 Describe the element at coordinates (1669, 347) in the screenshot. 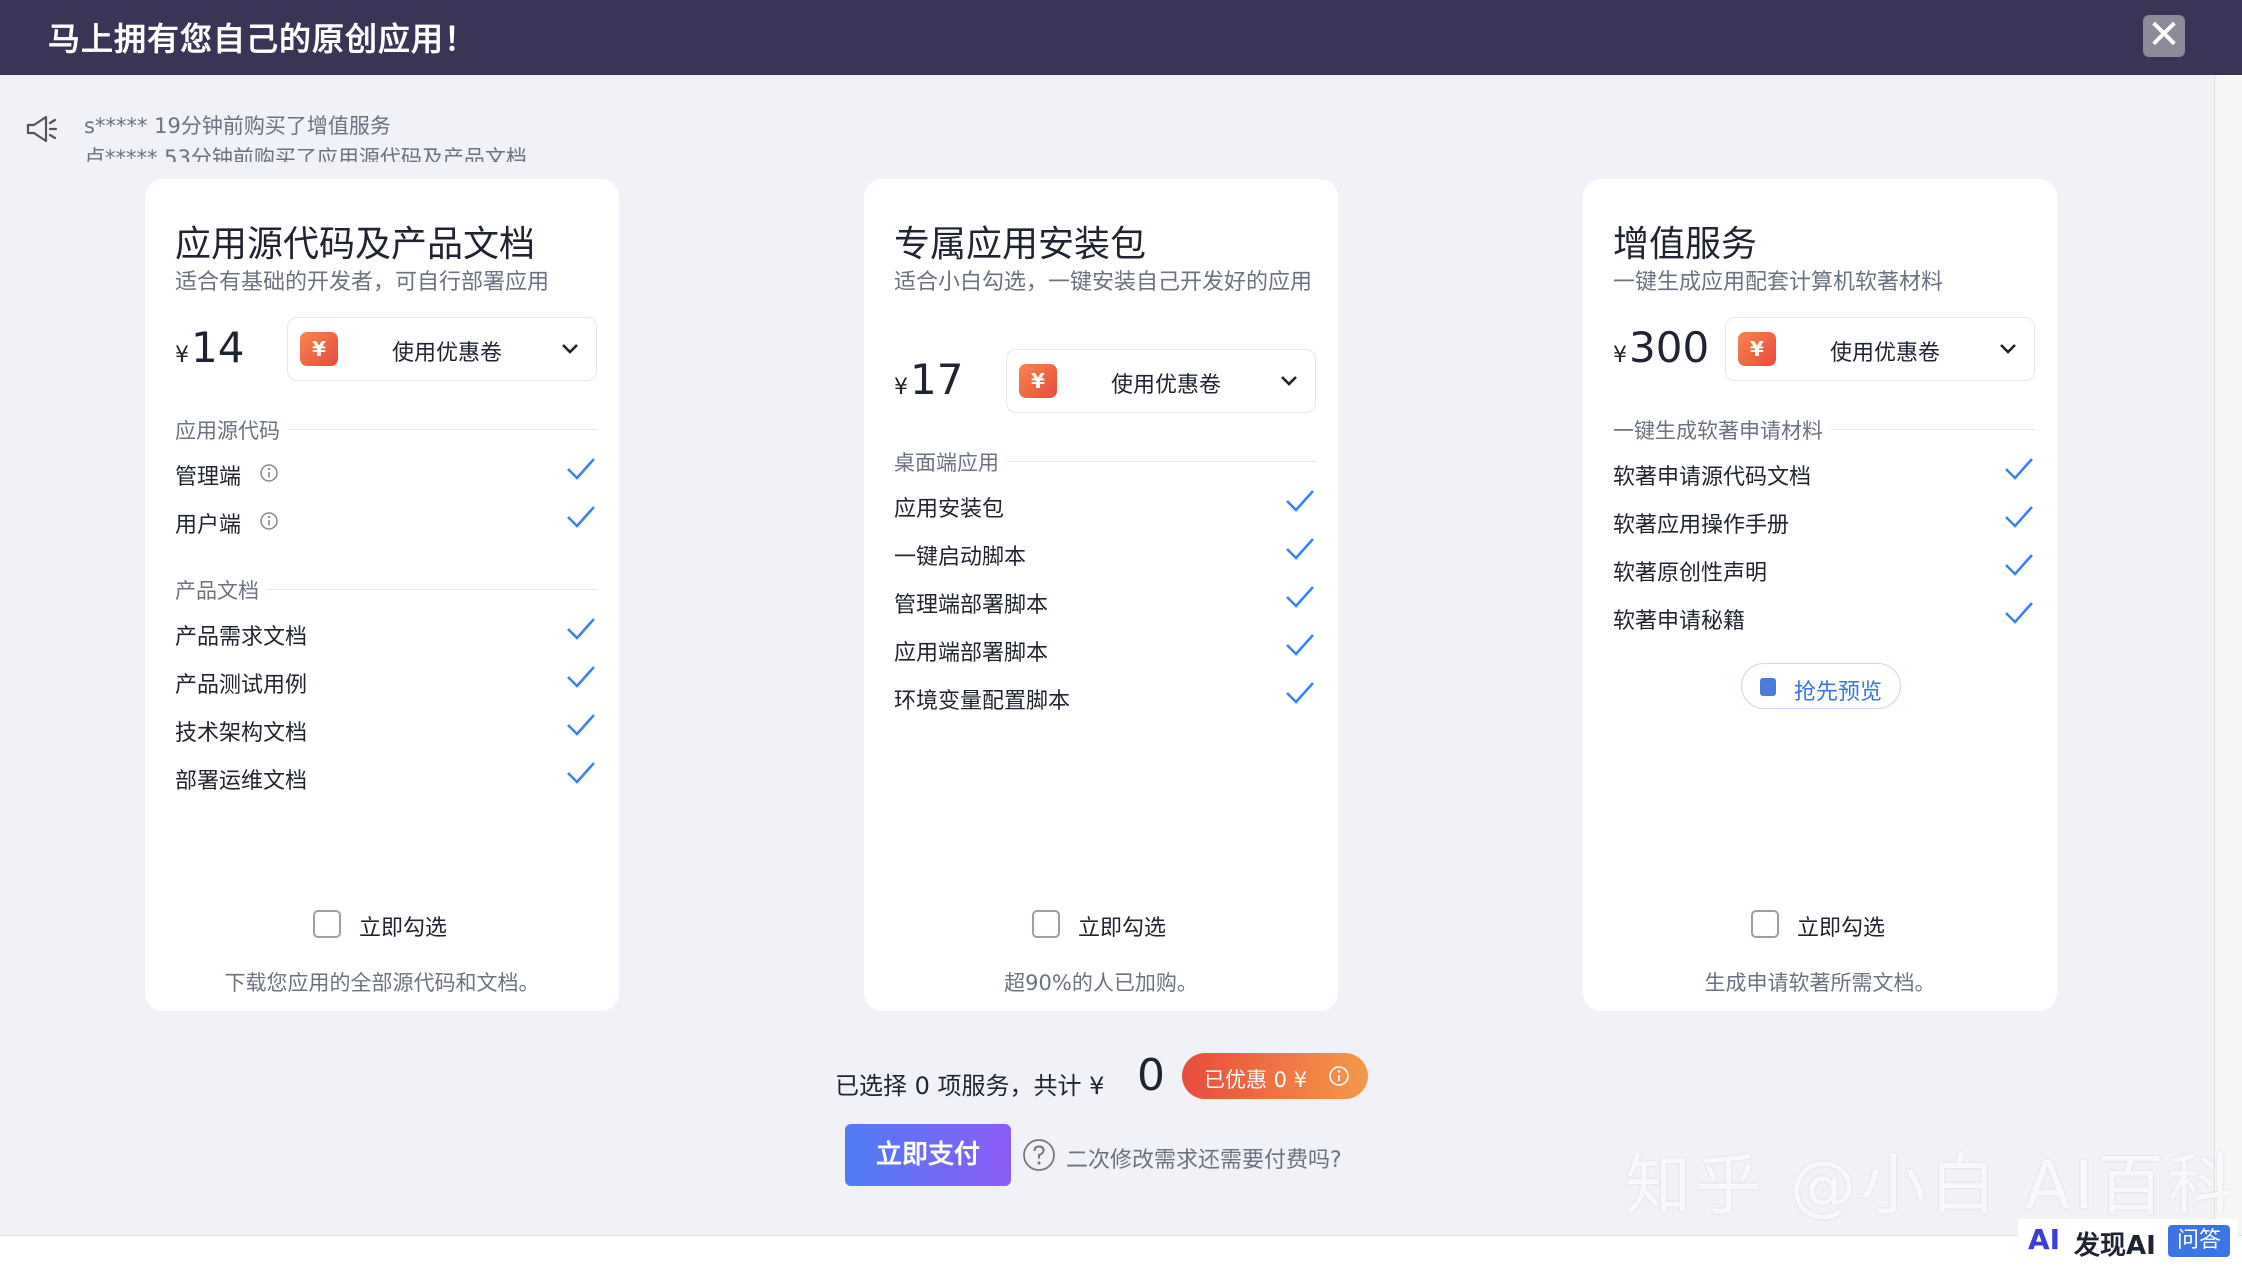

I see `price-value: 300` at that location.